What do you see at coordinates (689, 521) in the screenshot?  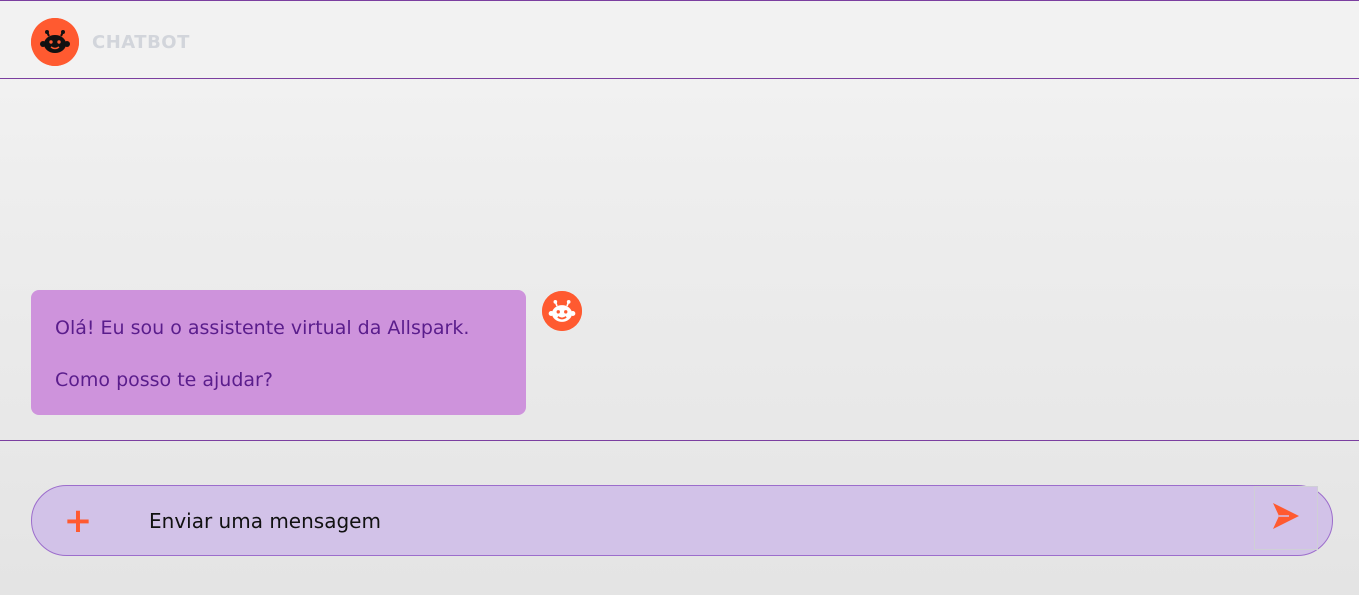 I see `message-input` at bounding box center [689, 521].